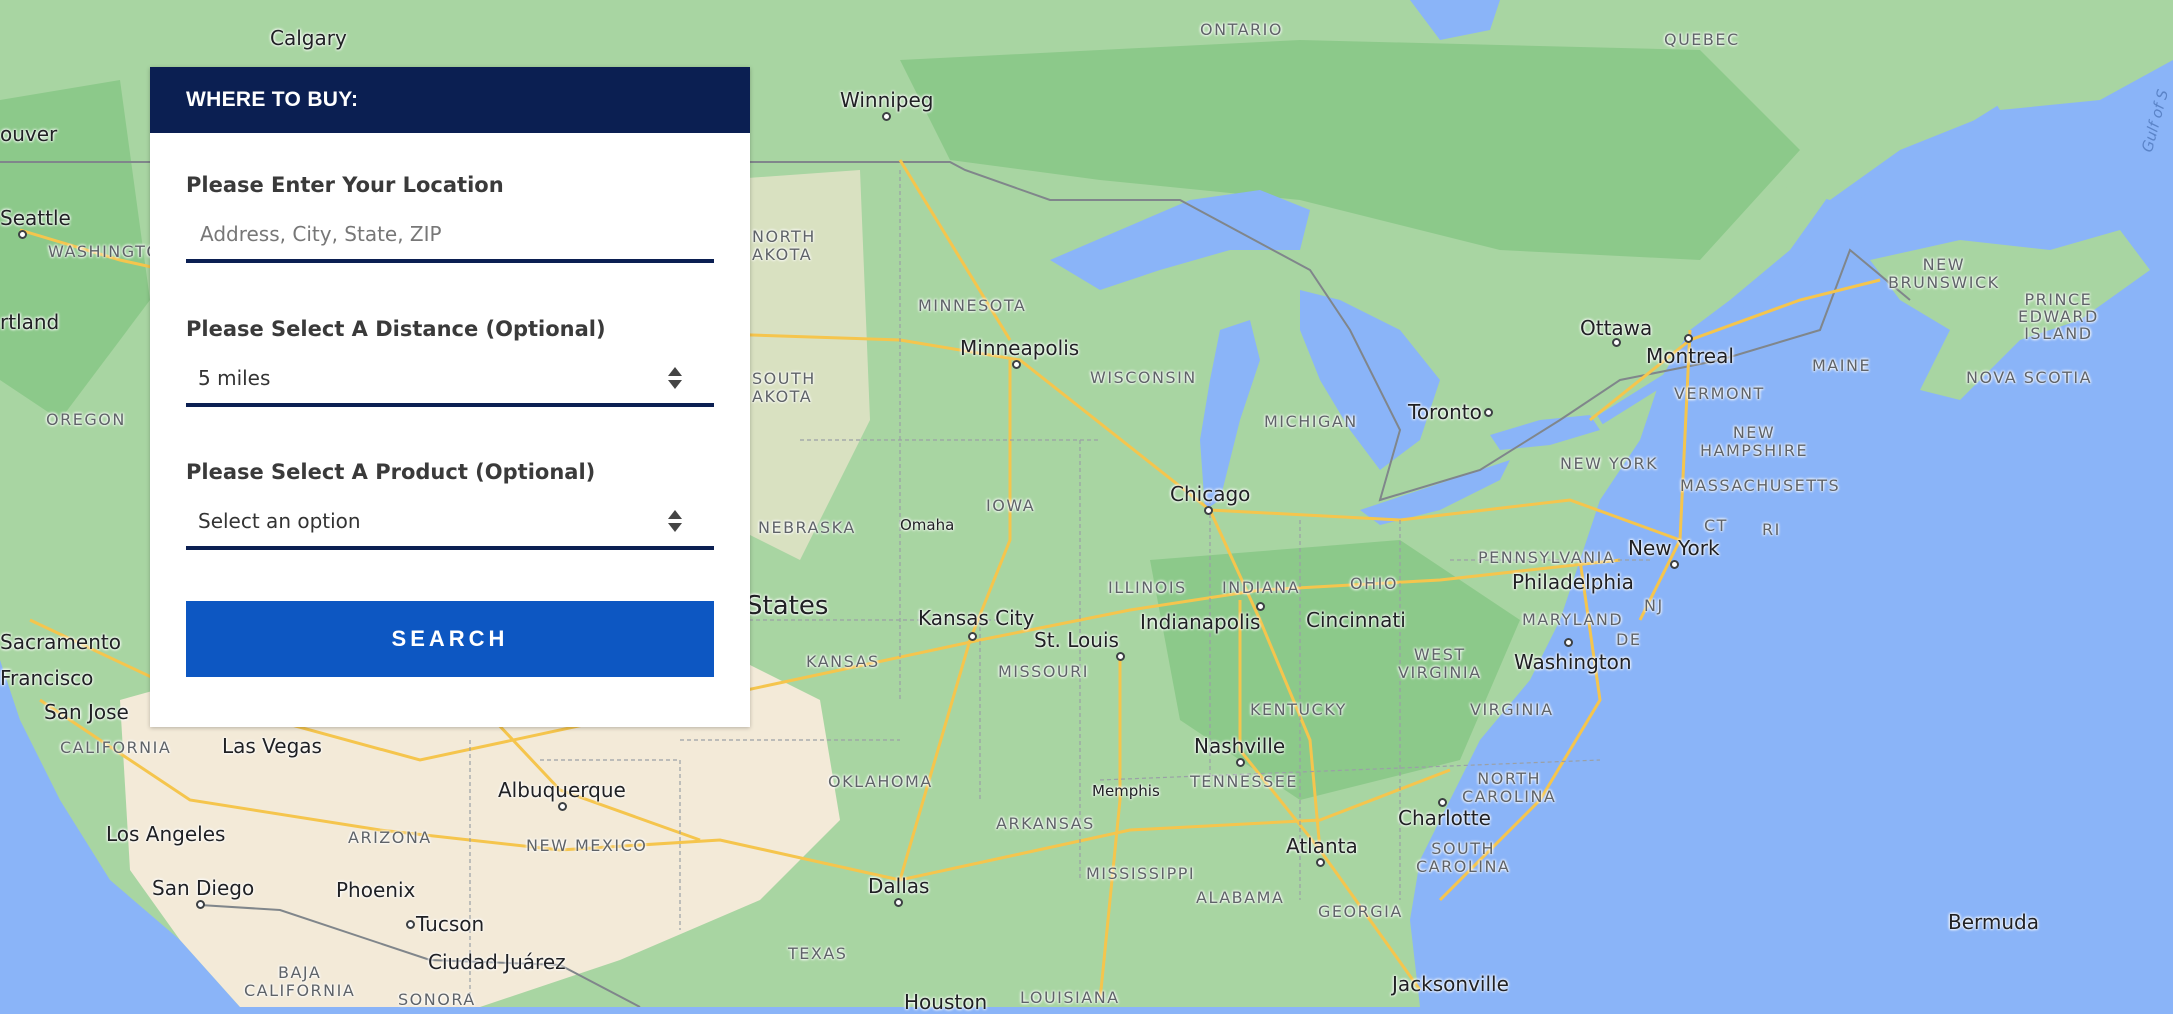  I want to click on map-label-minnesota: MINNESOTA, so click(972, 305).